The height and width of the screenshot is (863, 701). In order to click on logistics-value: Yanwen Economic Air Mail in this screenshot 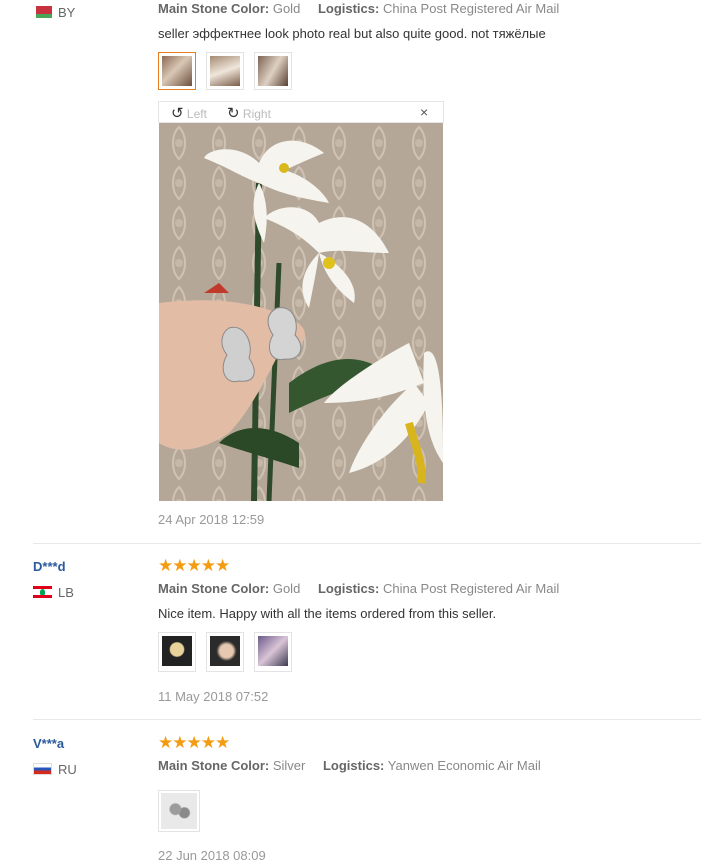, I will do `click(464, 765)`.